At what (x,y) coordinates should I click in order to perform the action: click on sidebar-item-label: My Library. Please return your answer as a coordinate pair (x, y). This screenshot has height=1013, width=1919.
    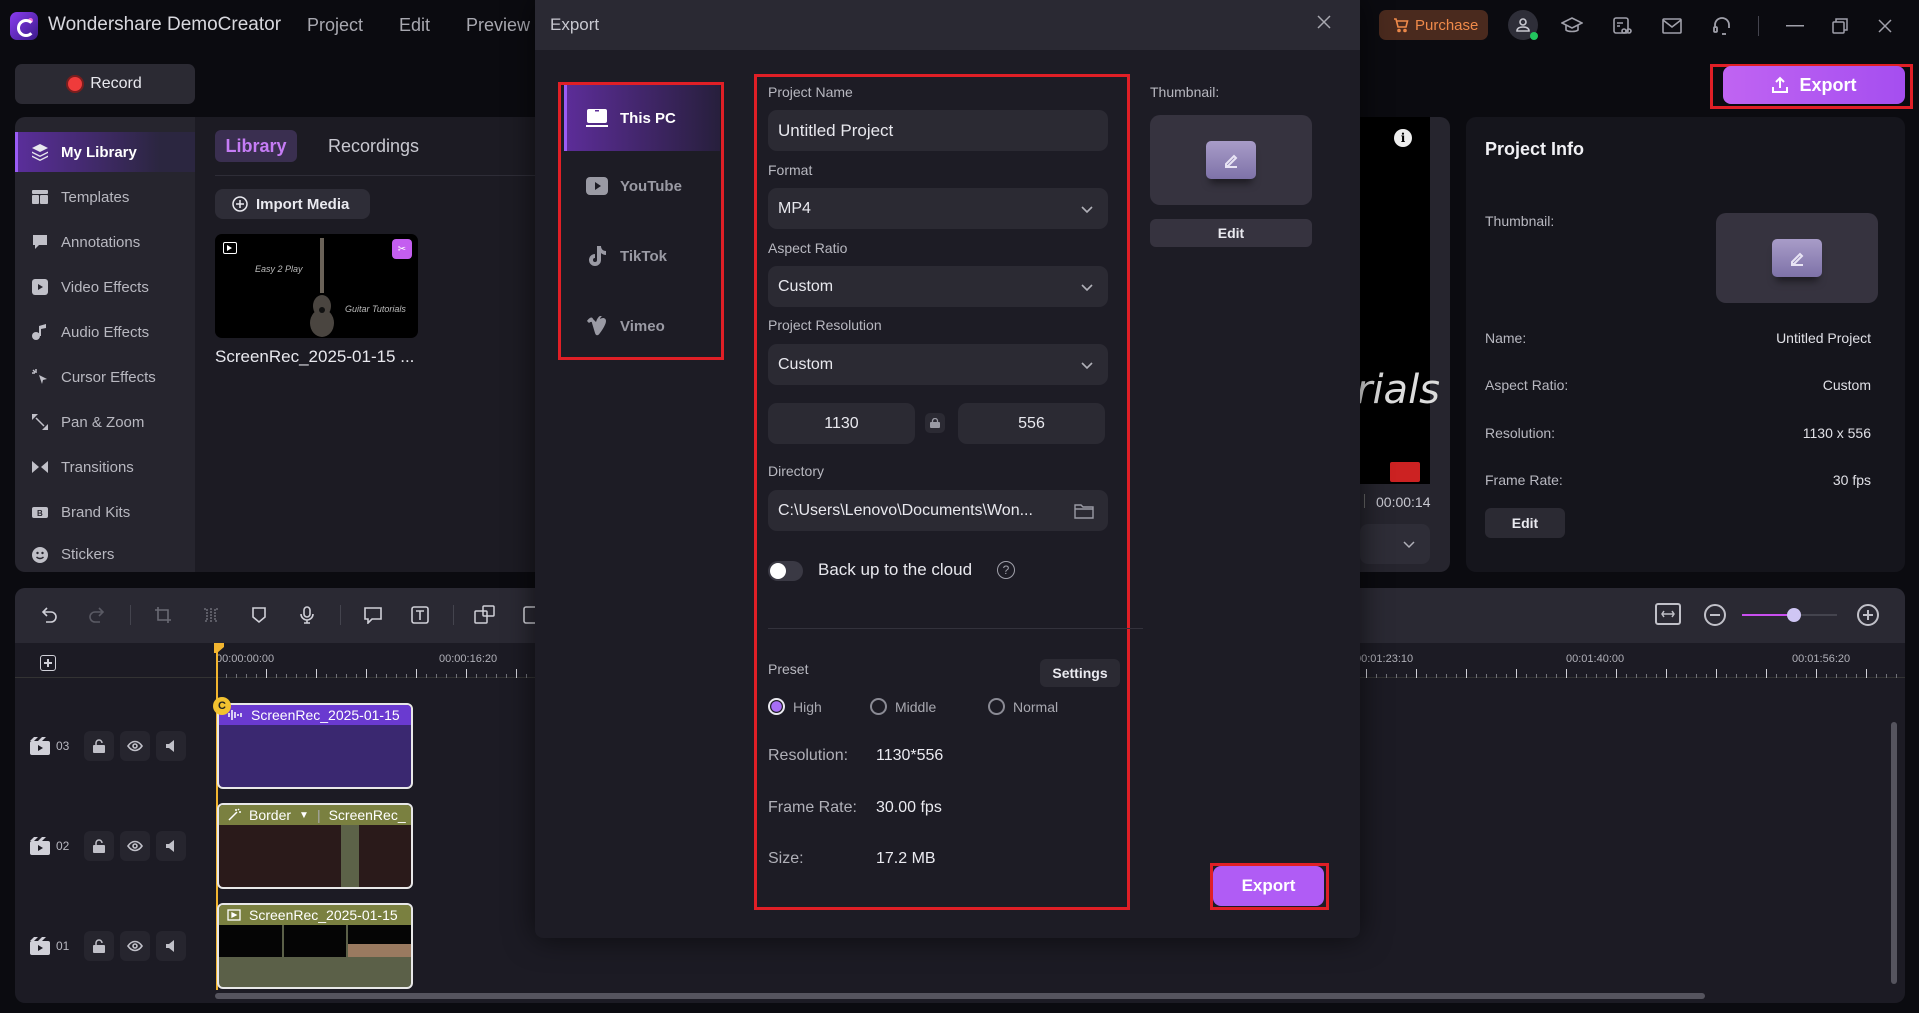
    Looking at the image, I should click on (99, 152).